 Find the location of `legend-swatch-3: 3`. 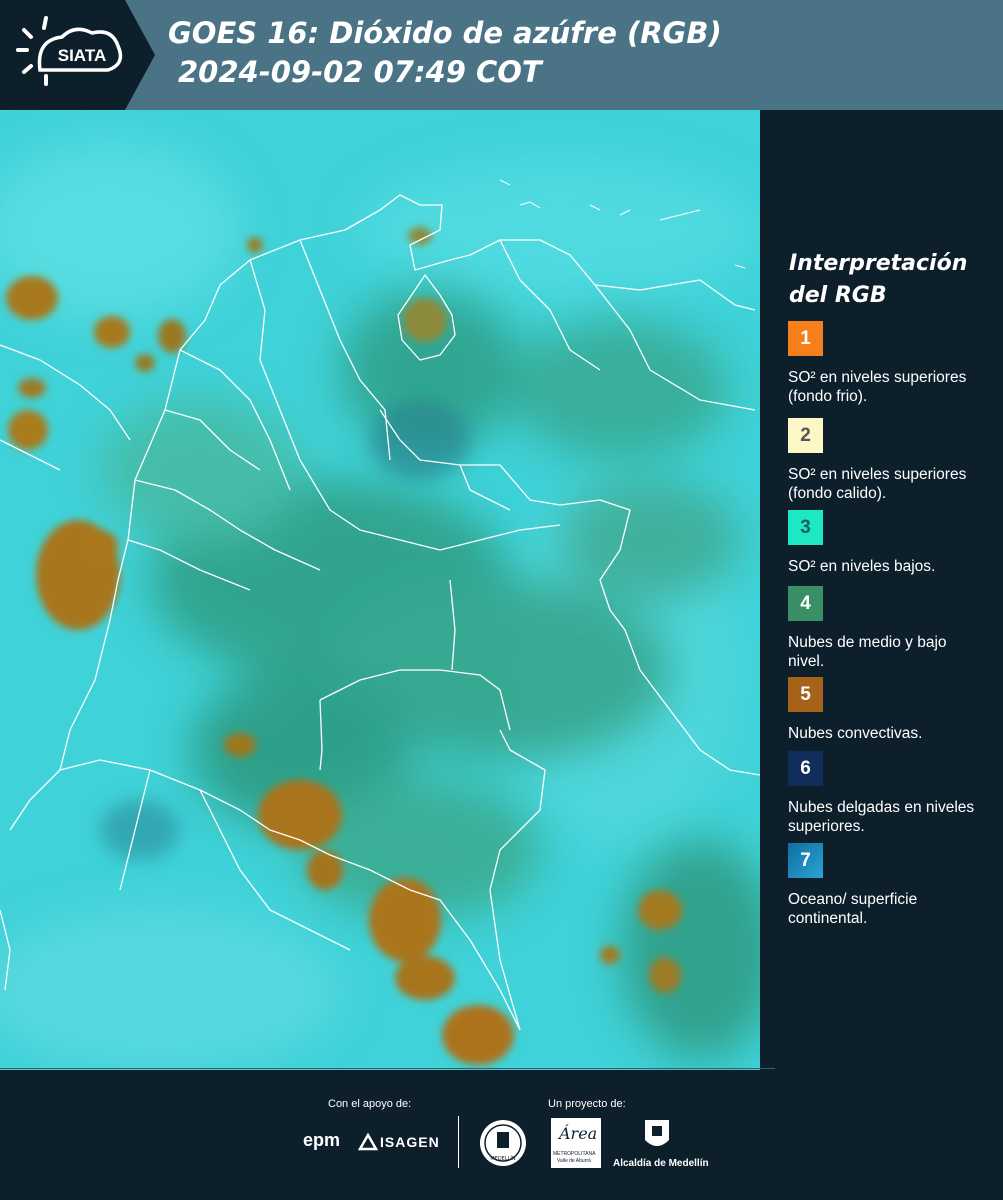

legend-swatch-3: 3 is located at coordinates (805, 527).